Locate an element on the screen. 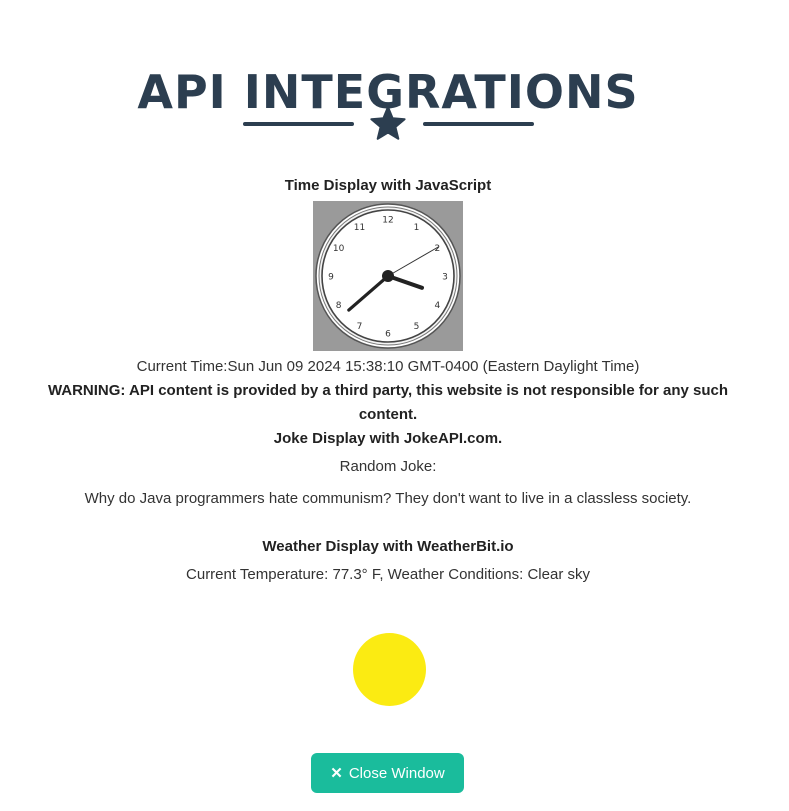 The image size is (789, 811). clock-numeral: 1 is located at coordinates (417, 228).